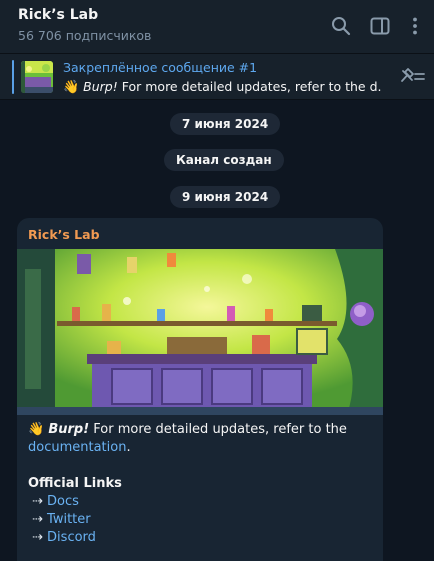 Image resolution: width=434 pixels, height=561 pixels. What do you see at coordinates (224, 160) in the screenshot?
I see `channel-created-notice: Канал создан` at bounding box center [224, 160].